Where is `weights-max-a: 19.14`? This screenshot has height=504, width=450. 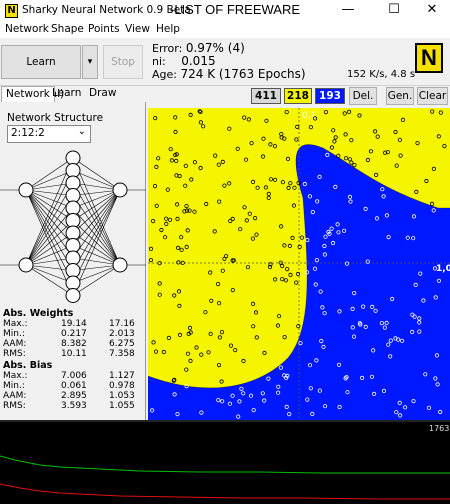 weights-max-a: 19.14 is located at coordinates (74, 324).